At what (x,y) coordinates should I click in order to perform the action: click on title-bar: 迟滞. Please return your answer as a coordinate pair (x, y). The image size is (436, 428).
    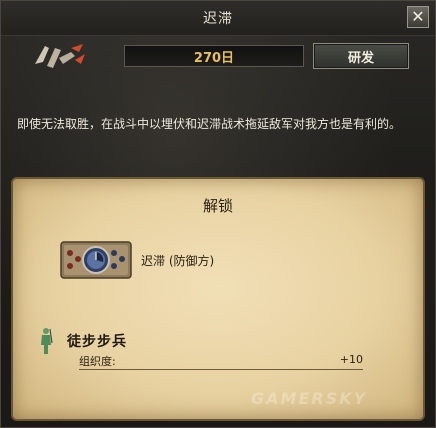
    Looking at the image, I should click on (218, 18).